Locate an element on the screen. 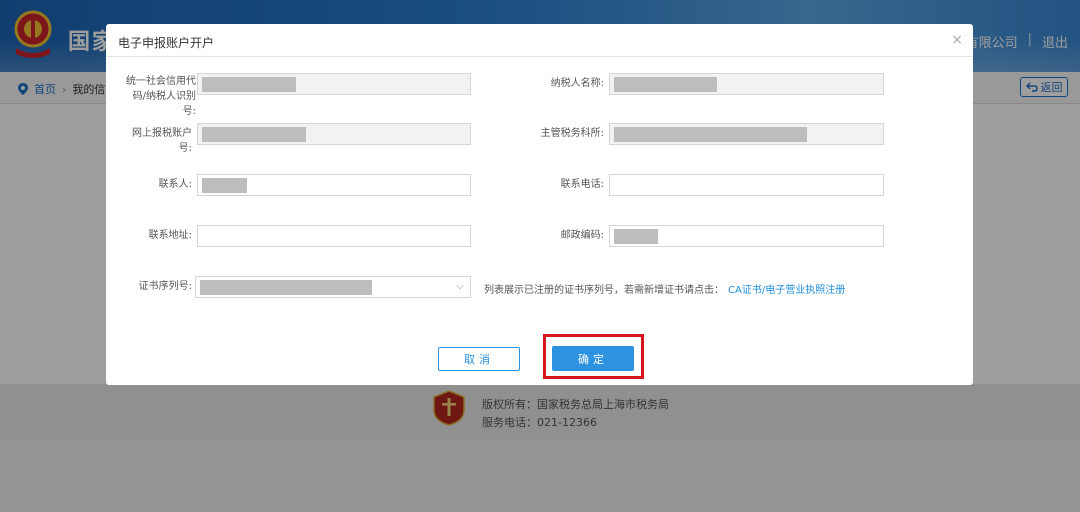  contact-person-input is located at coordinates (334, 185).